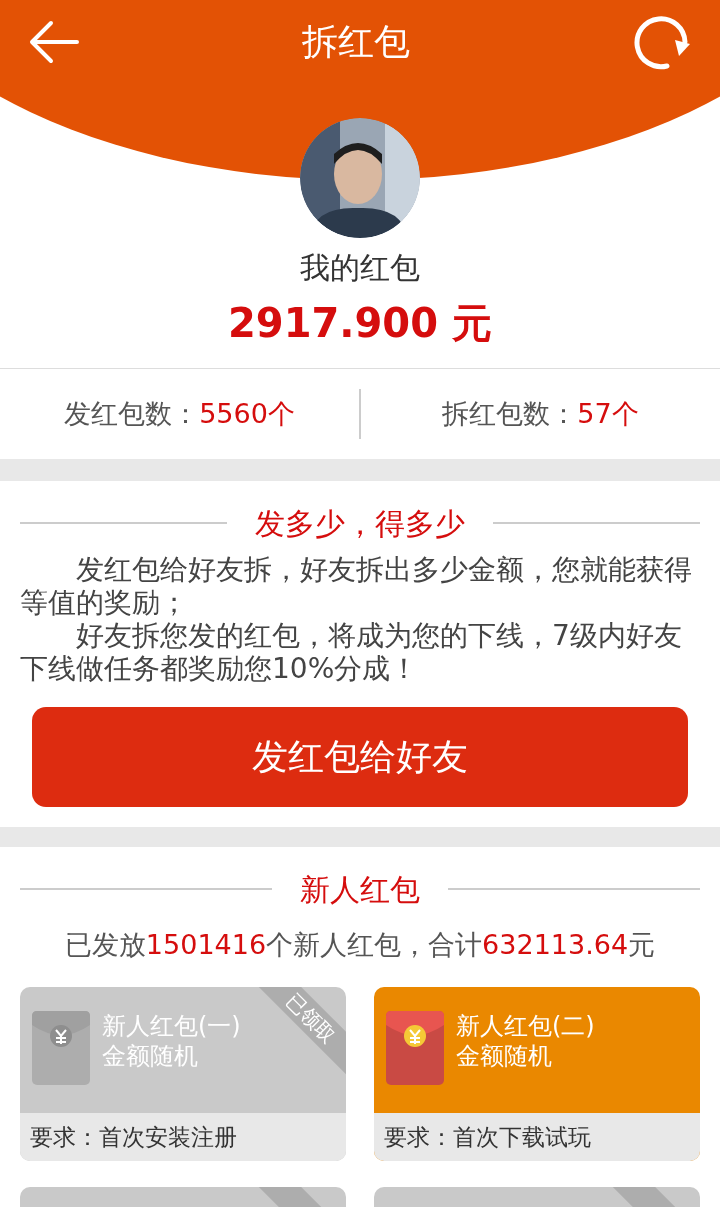  Describe the element at coordinates (360, 889) in the screenshot. I see `section-title: 新人红包` at that location.